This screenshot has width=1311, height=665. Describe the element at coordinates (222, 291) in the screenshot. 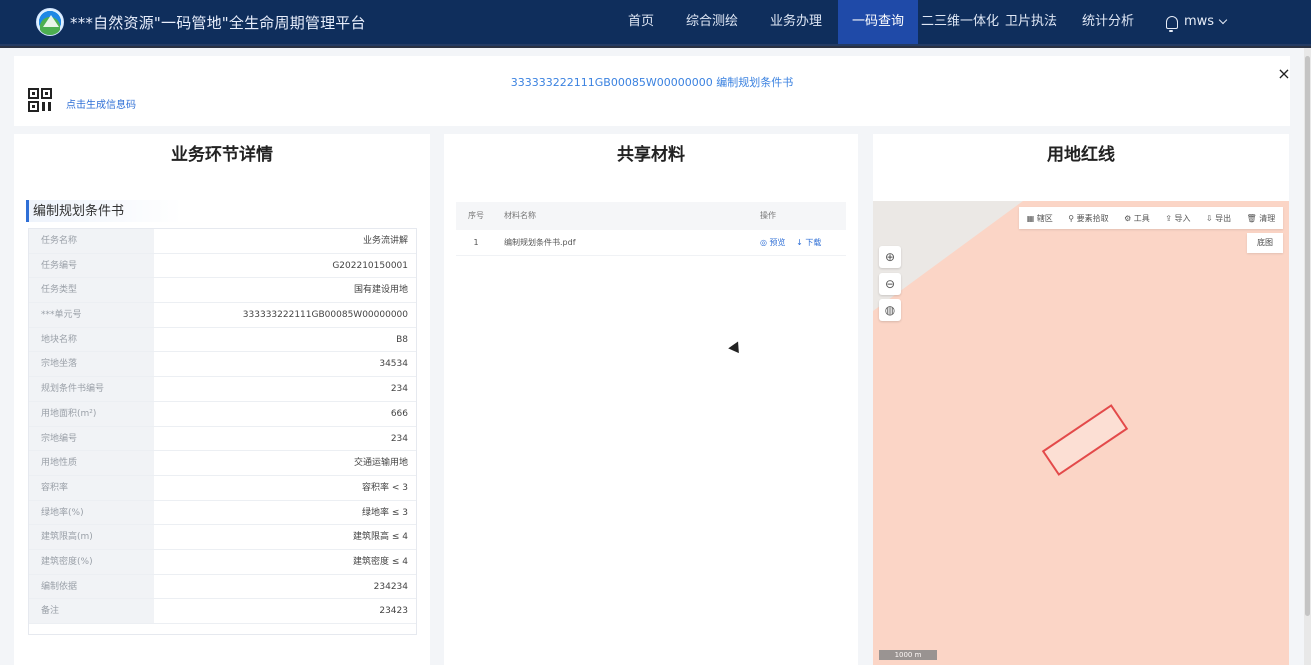

I see `table-row: 任务类型 国有建设用地` at that location.